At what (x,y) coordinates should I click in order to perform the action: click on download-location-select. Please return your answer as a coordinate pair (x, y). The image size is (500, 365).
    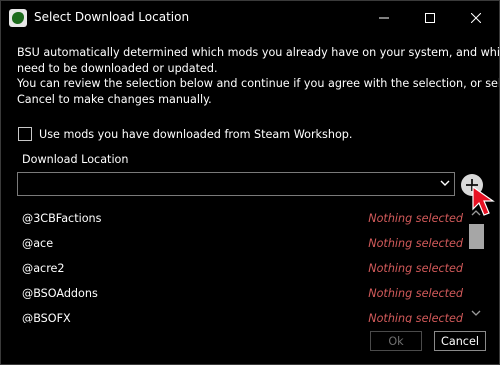
    Looking at the image, I should click on (236, 184).